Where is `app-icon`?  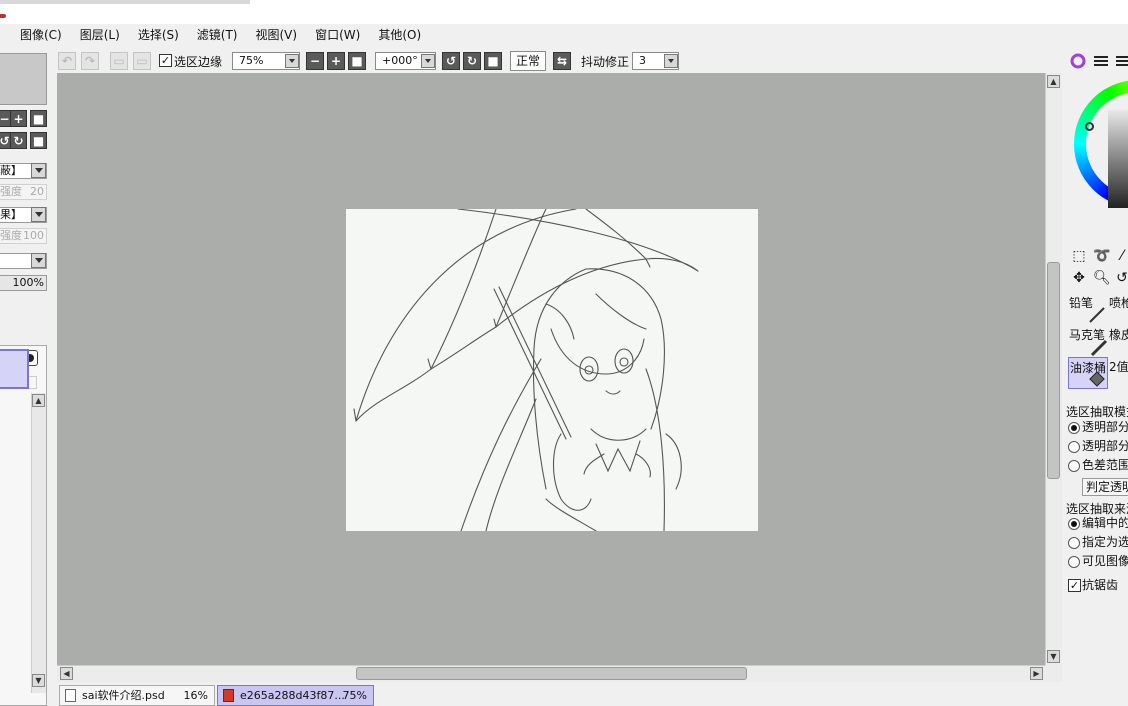 app-icon is located at coordinates (3, 16).